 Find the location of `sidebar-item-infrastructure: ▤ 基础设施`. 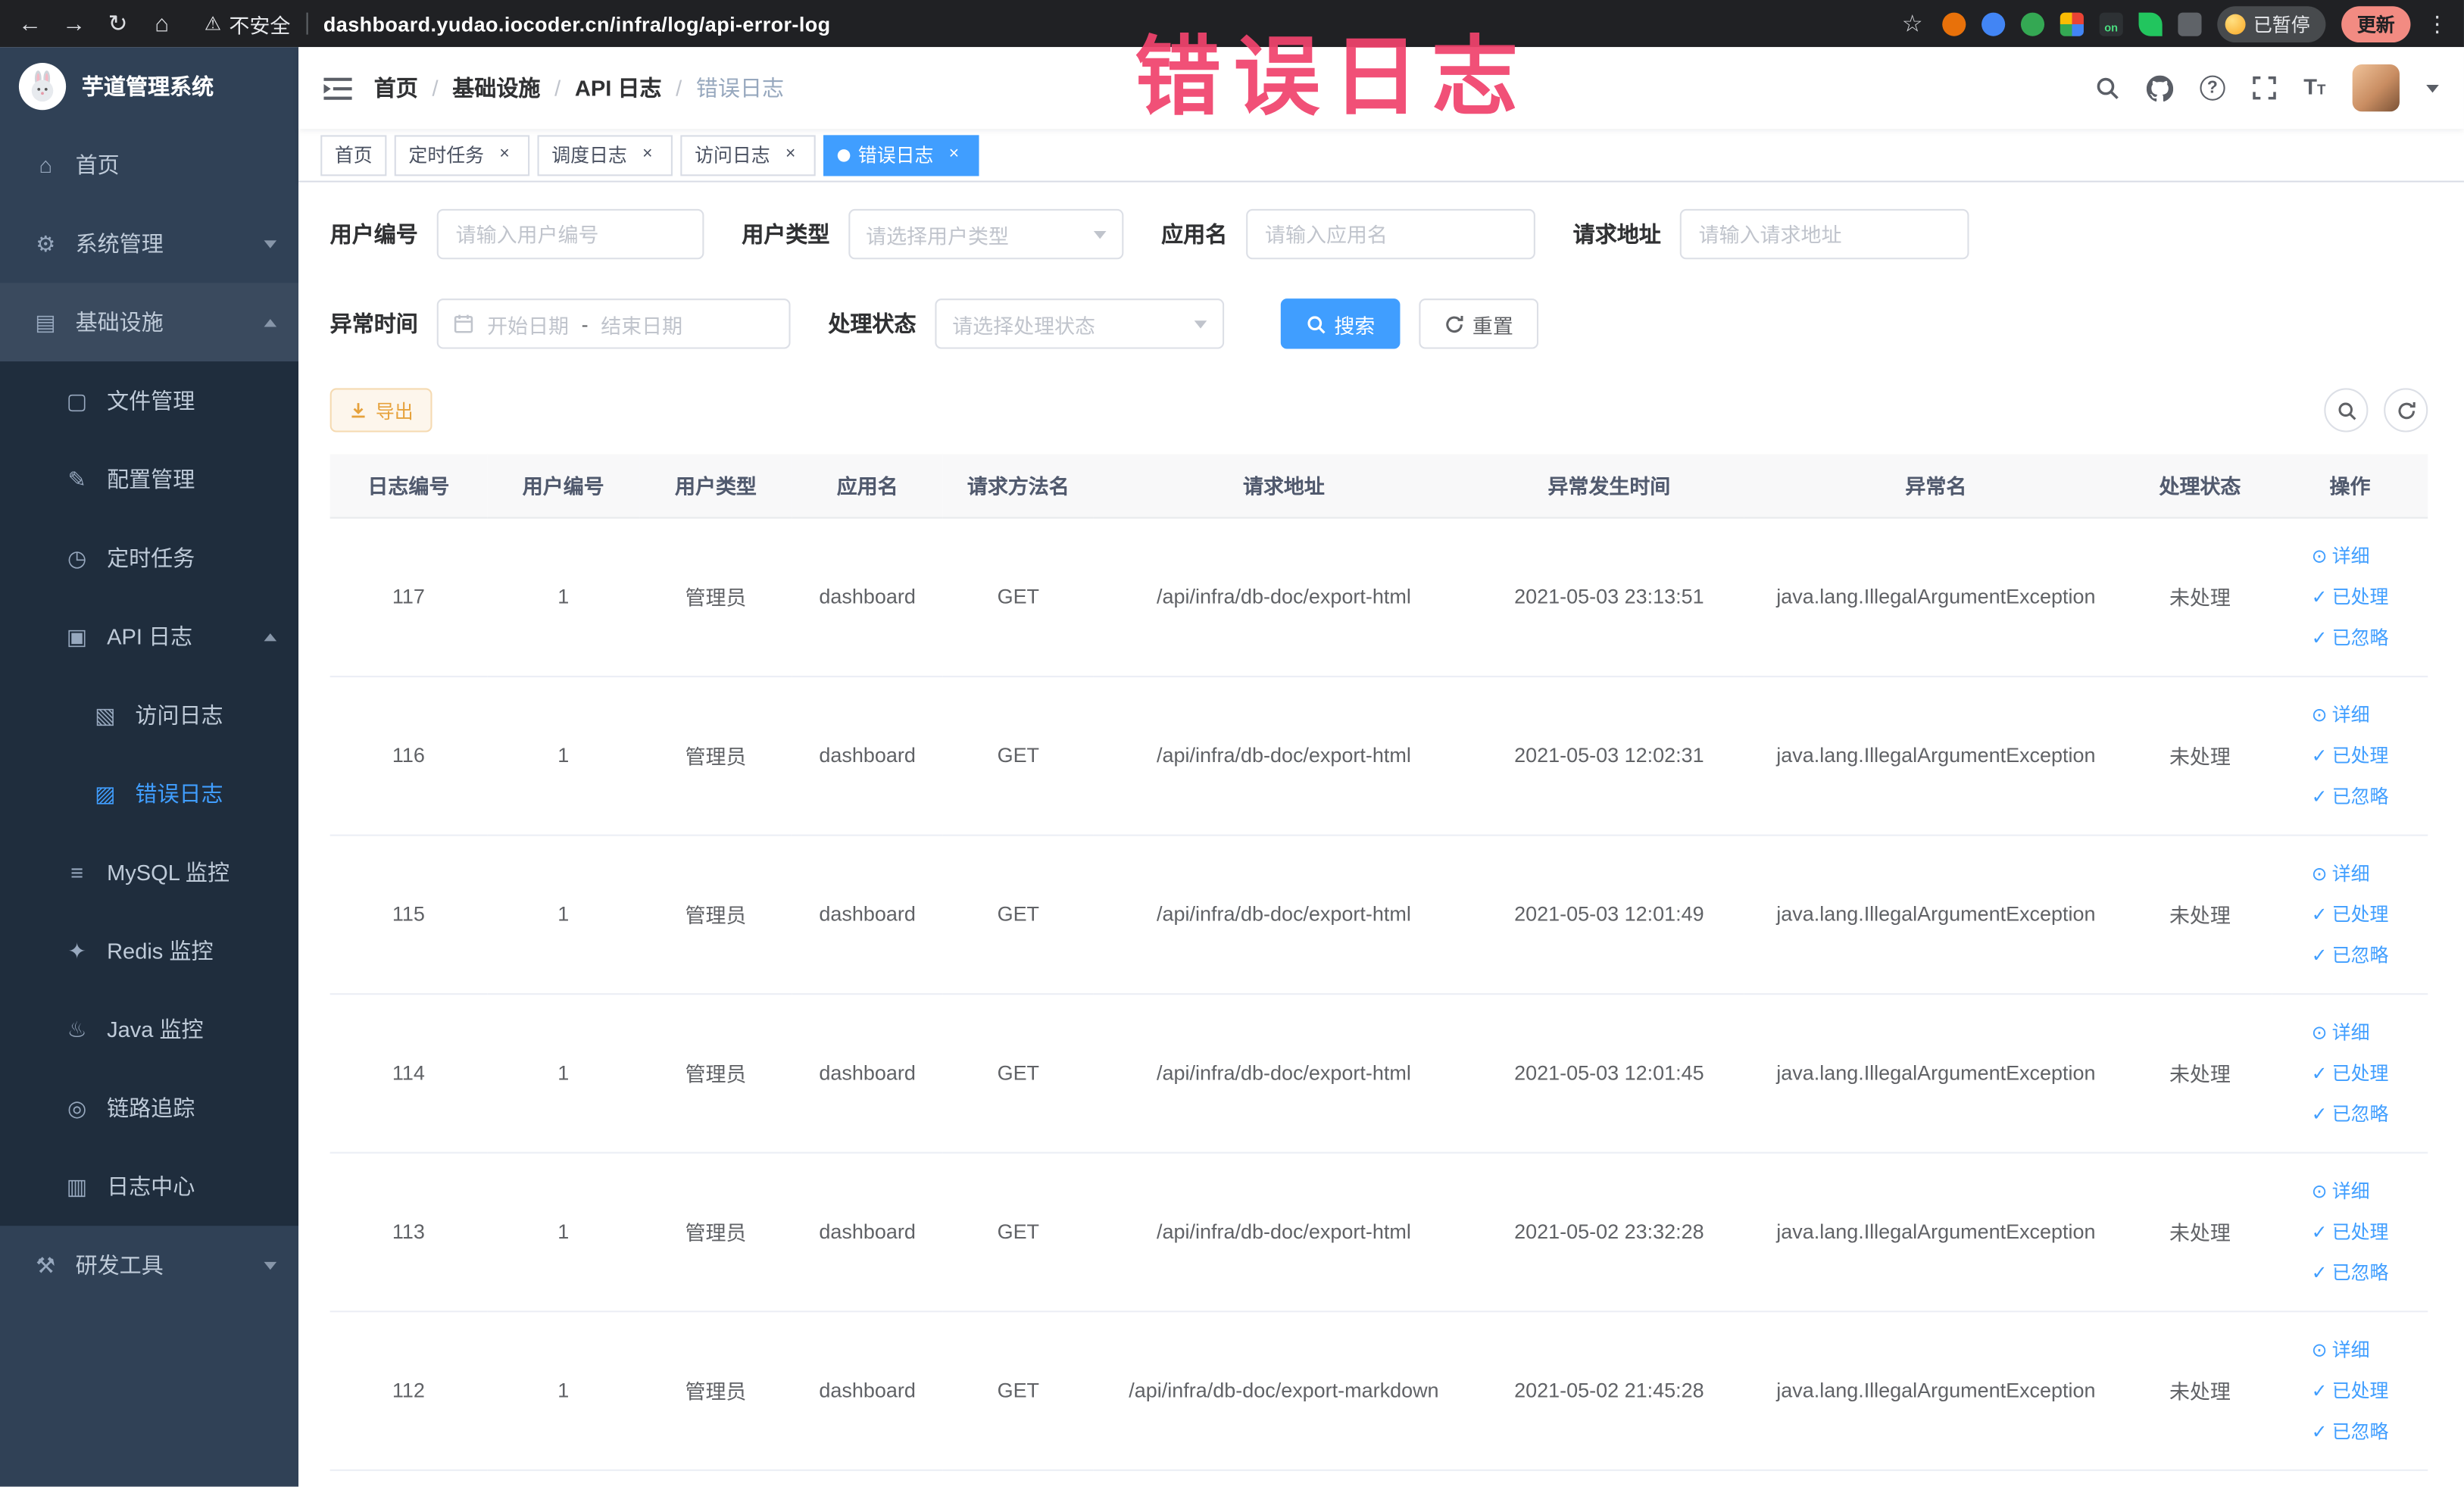

sidebar-item-infrastructure: ▤ 基础设施 is located at coordinates (149, 322).